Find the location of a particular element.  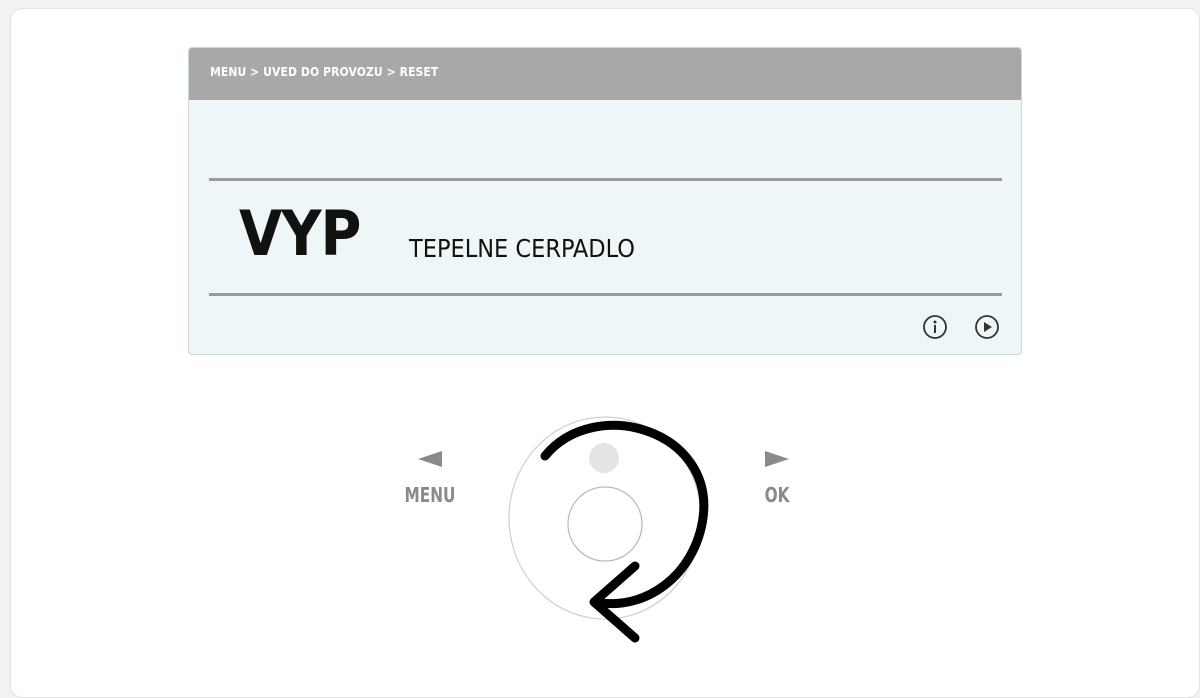

menu-label: MENU is located at coordinates (430, 495).